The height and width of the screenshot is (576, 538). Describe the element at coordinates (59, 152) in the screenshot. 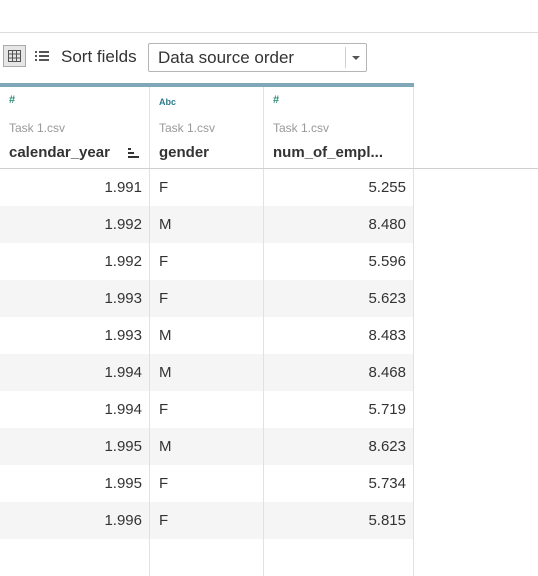

I see `column-field-name: calendar_year` at that location.